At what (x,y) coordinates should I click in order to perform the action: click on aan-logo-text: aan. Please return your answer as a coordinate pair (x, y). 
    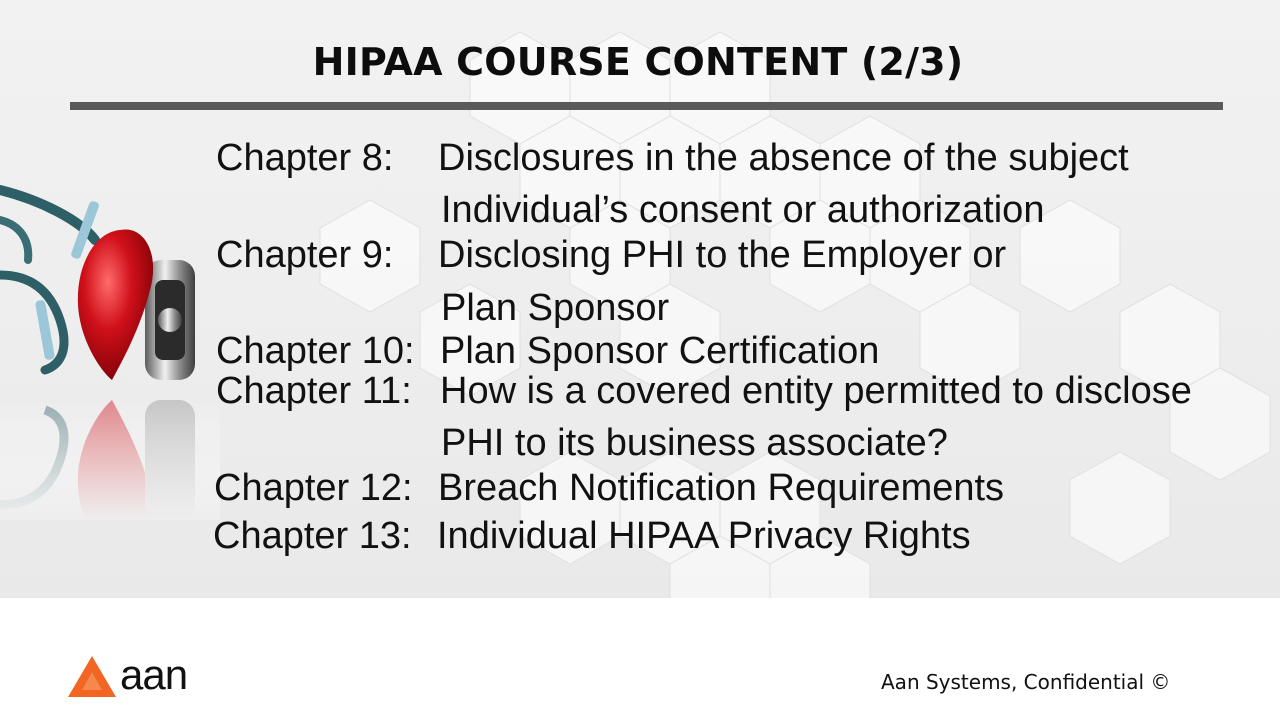
    Looking at the image, I should click on (154, 674).